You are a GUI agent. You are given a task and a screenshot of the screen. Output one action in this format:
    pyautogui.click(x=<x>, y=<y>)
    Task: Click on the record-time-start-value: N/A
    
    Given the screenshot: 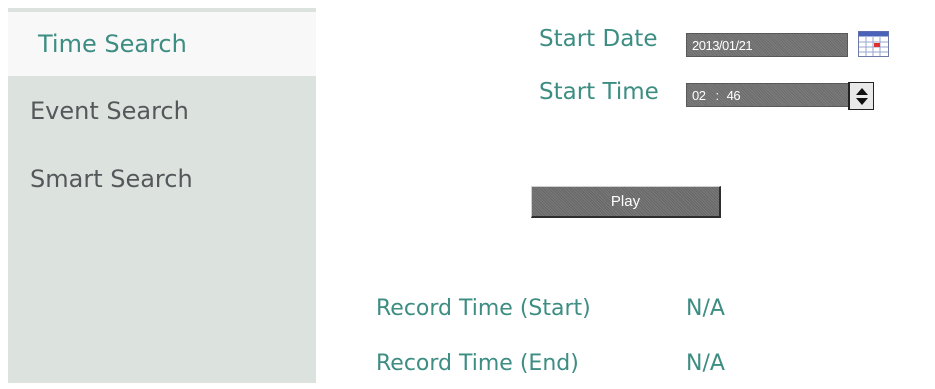 What is the action you would take?
    pyautogui.click(x=705, y=308)
    